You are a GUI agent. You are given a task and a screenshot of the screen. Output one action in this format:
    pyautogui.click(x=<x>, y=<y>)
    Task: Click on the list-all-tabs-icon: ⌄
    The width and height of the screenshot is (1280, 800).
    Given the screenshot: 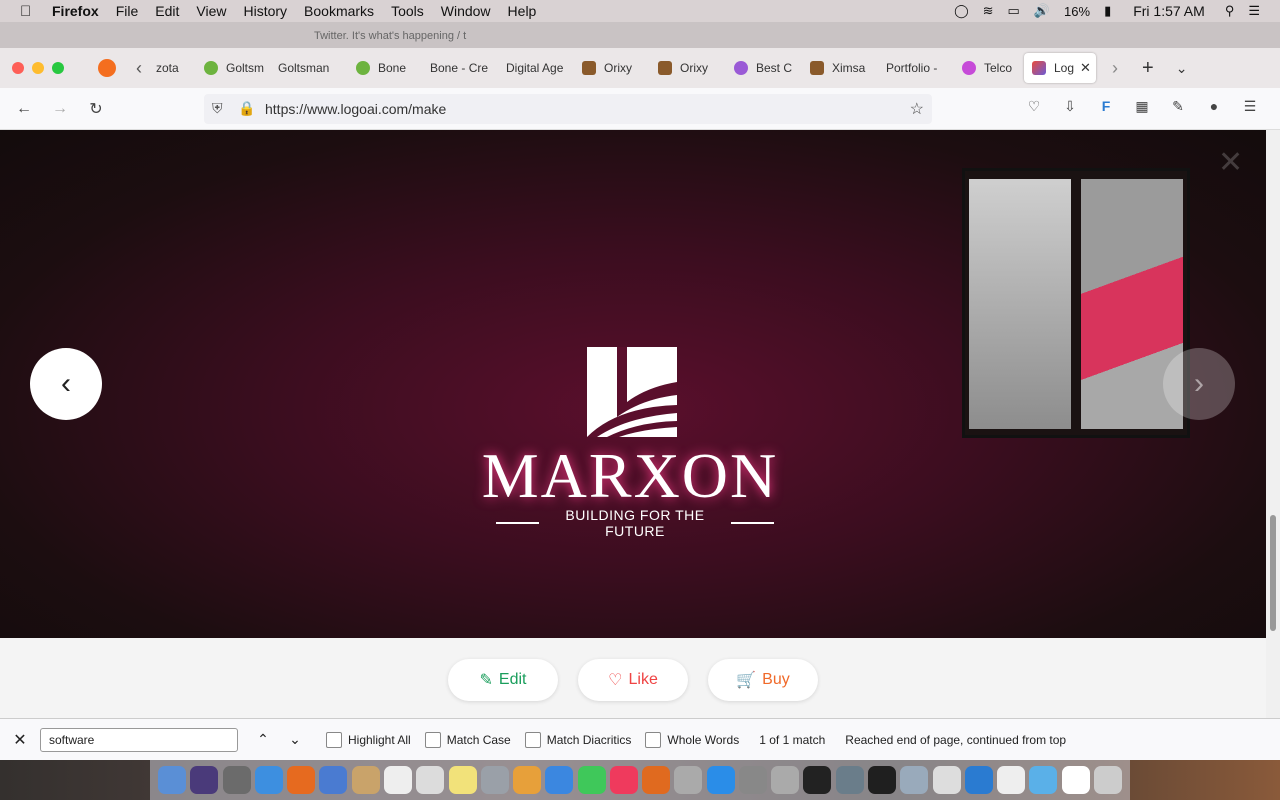 What is the action you would take?
    pyautogui.click(x=1182, y=68)
    